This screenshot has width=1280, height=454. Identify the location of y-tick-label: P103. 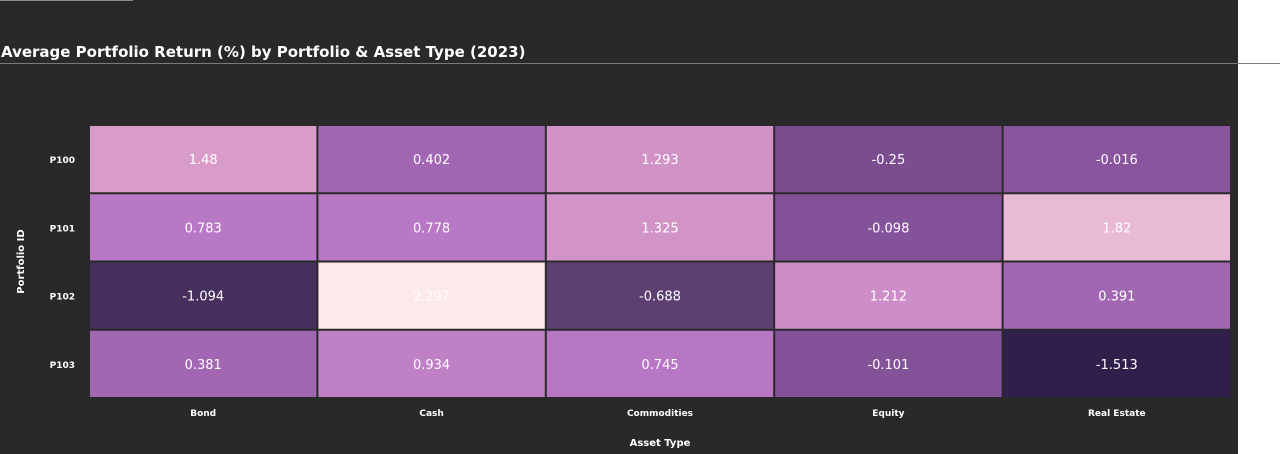
(62, 366).